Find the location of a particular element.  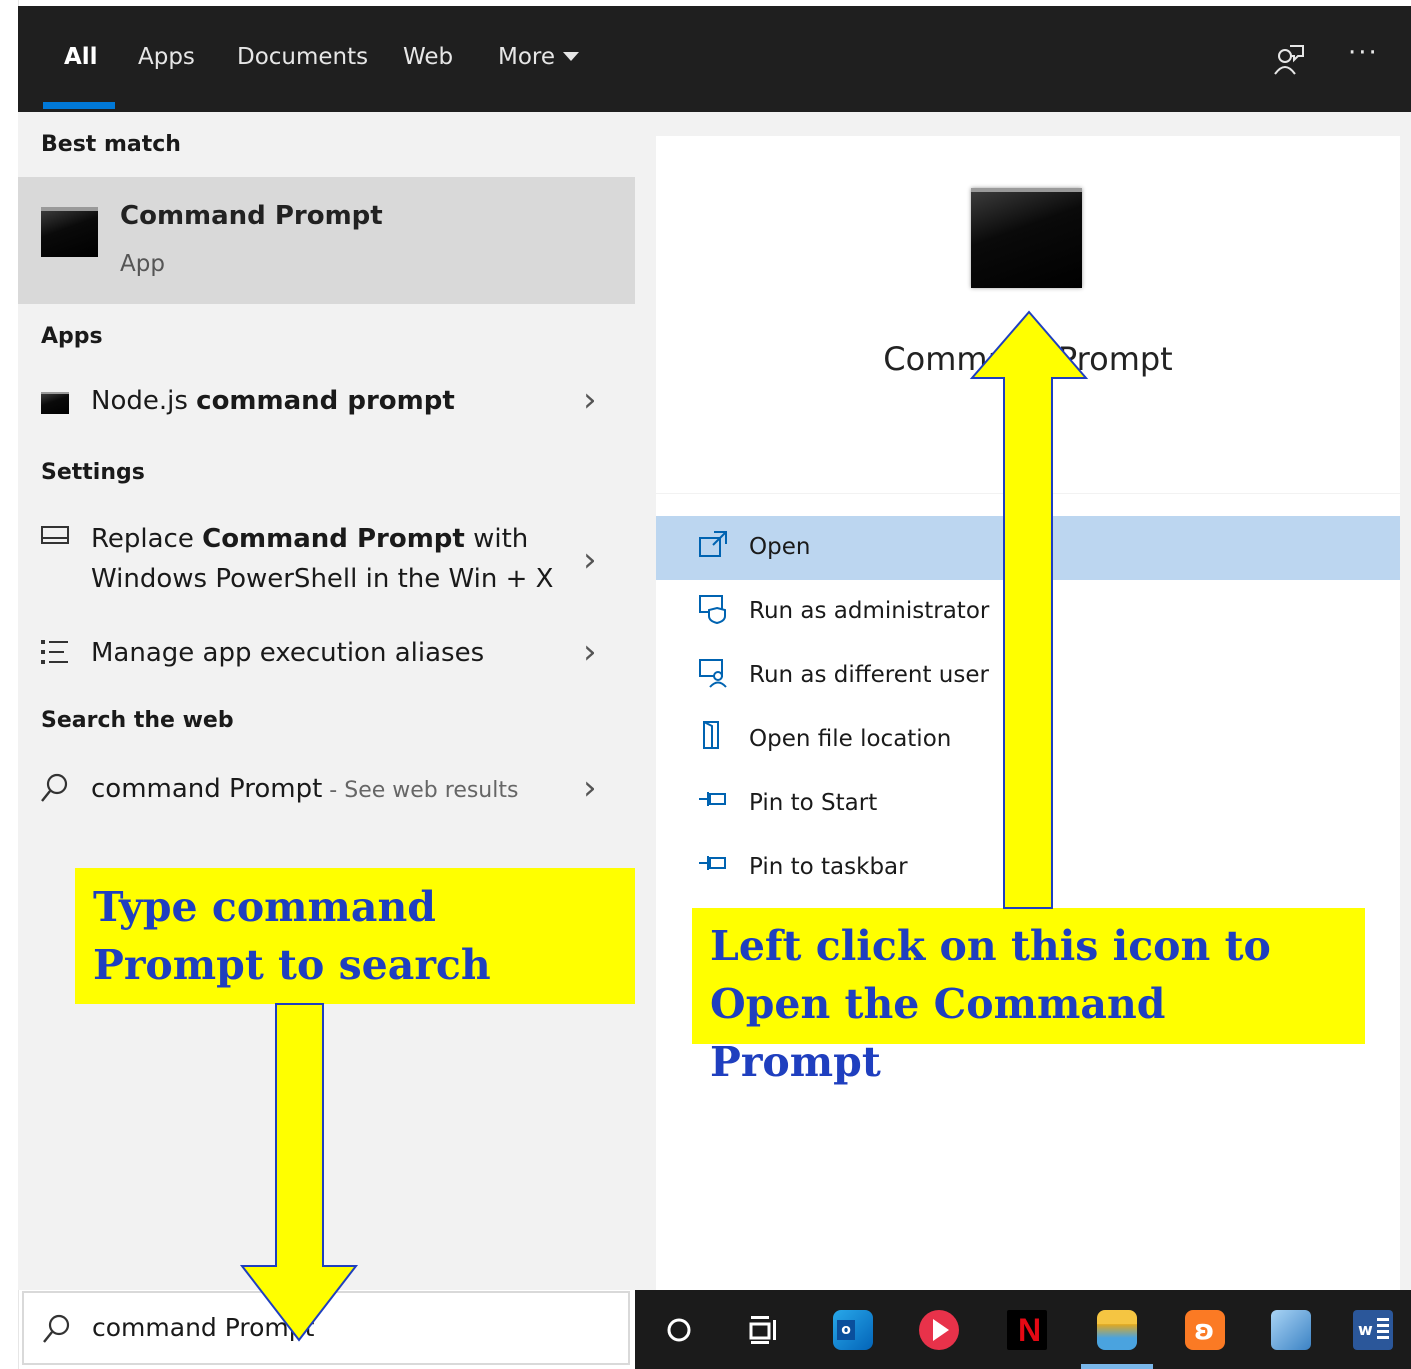

nodejs-prompt-icon is located at coordinates (55, 403).